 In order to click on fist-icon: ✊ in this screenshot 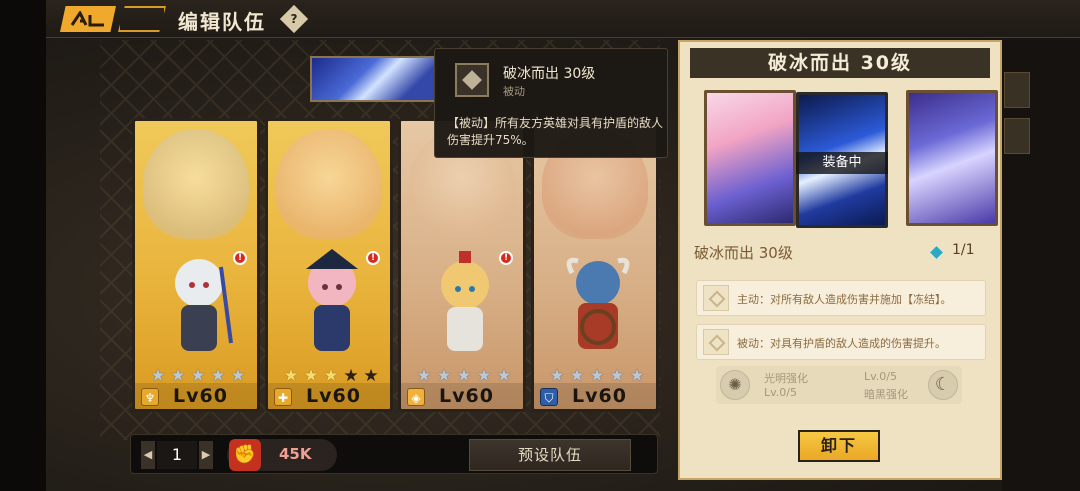, I will do `click(245, 455)`.